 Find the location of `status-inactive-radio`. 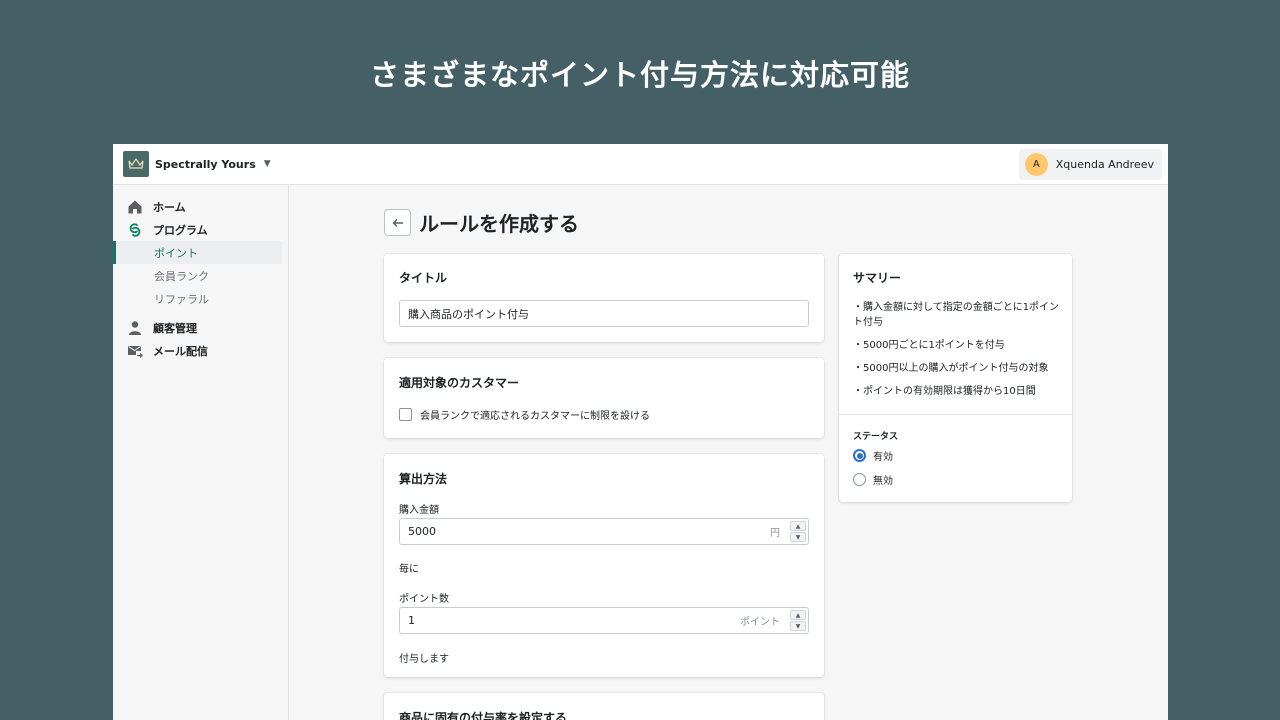

status-inactive-radio is located at coordinates (859, 479).